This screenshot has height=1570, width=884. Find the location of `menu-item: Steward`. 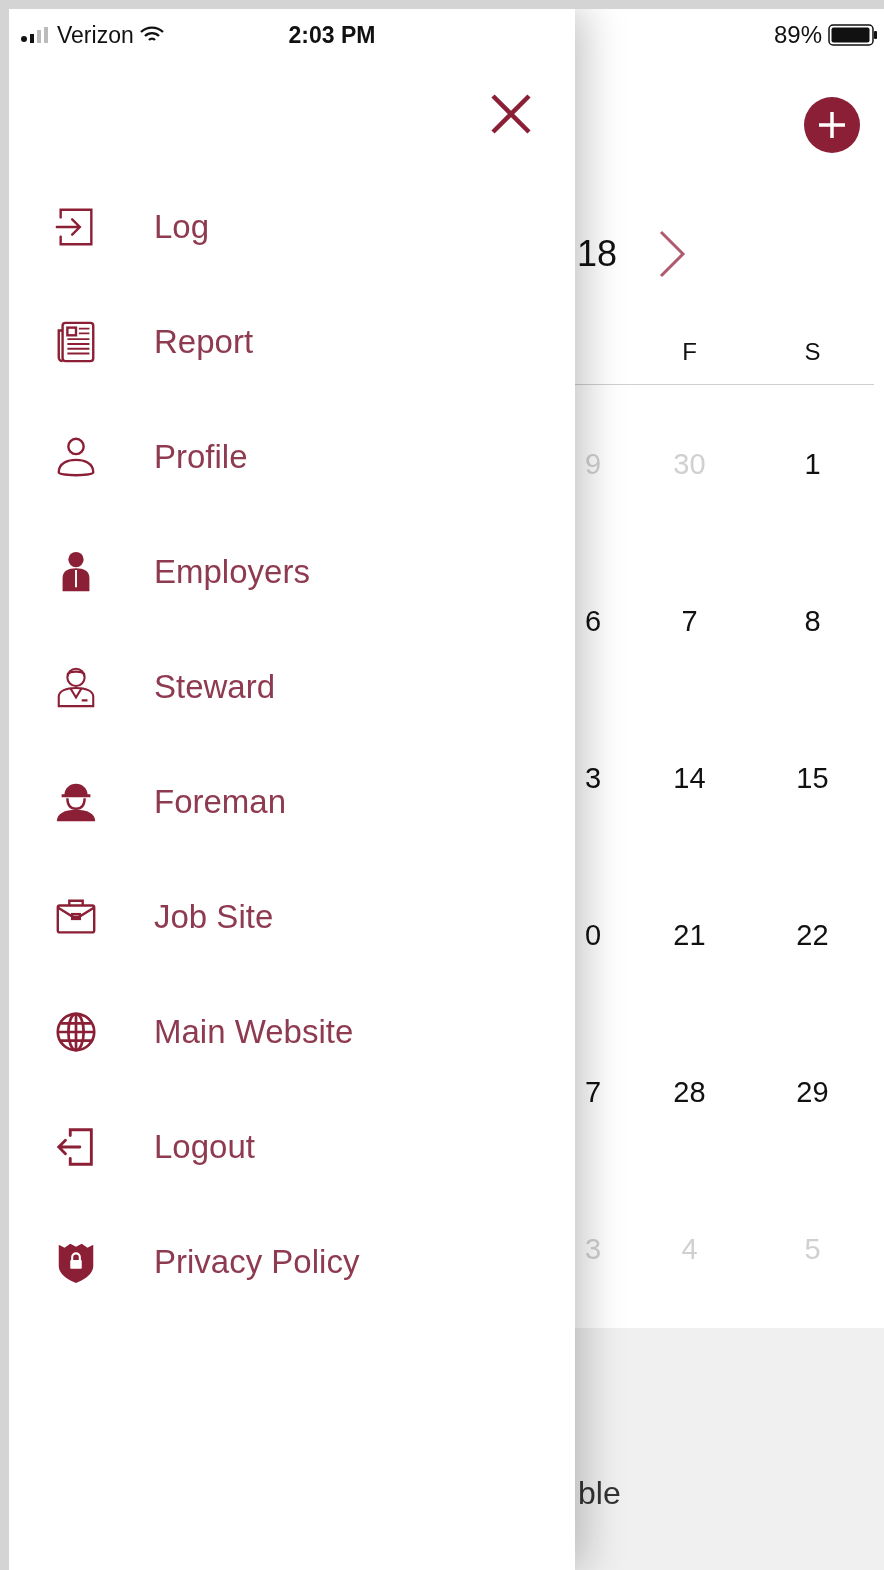

menu-item: Steward is located at coordinates (215, 686).